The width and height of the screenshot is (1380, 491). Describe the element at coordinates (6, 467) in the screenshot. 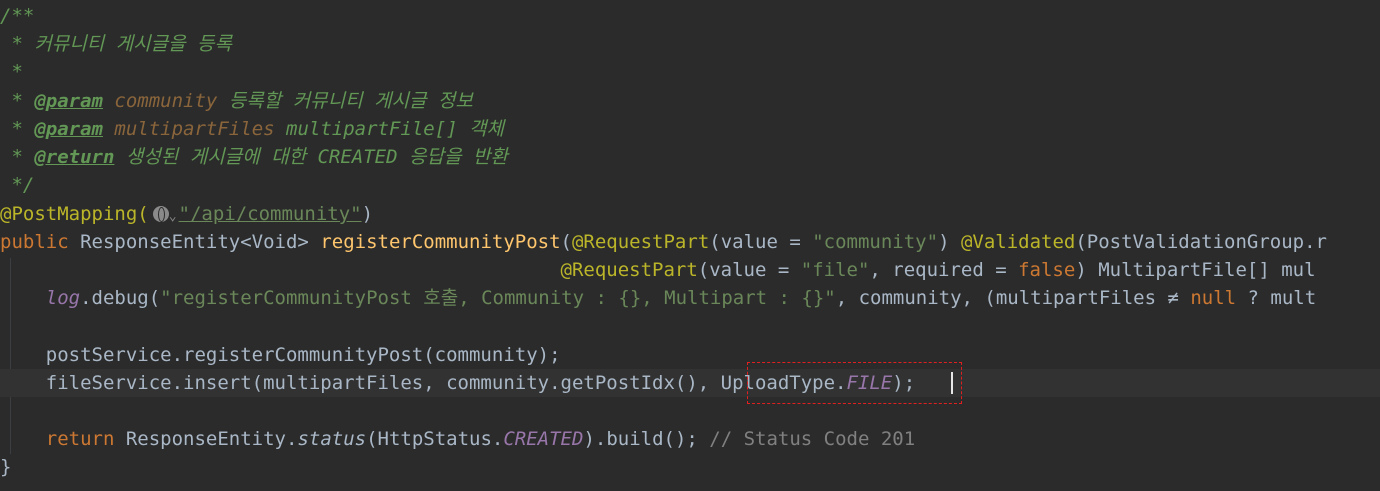

I see `closing-brace: }` at that location.